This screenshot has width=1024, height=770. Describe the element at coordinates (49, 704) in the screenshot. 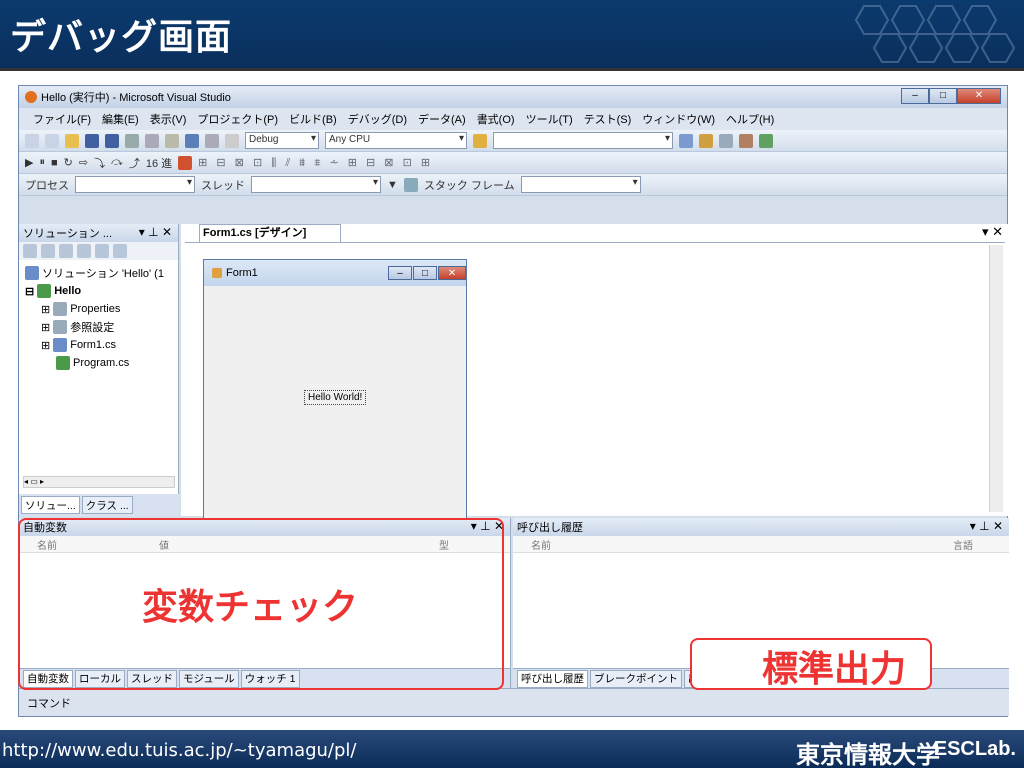

I see `command-label: コマンド` at that location.